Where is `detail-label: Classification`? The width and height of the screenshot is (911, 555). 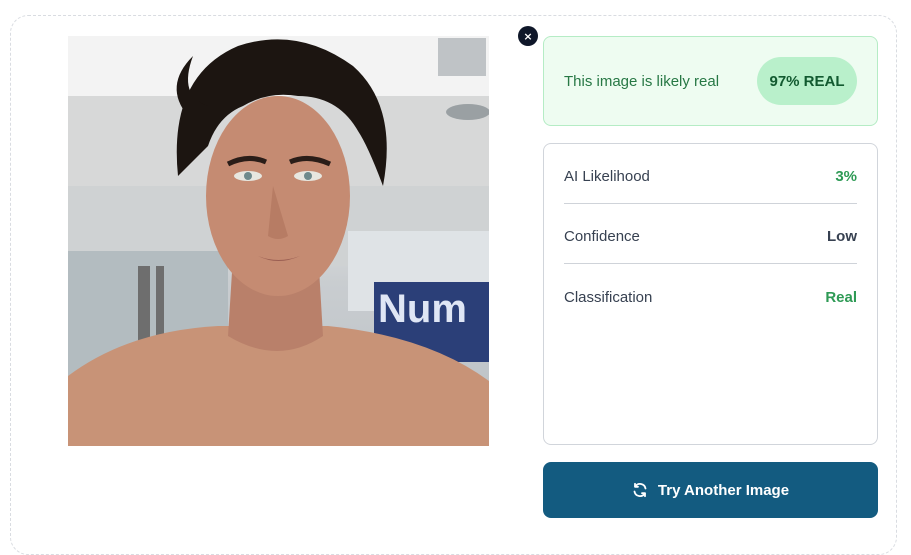 detail-label: Classification is located at coordinates (608, 297).